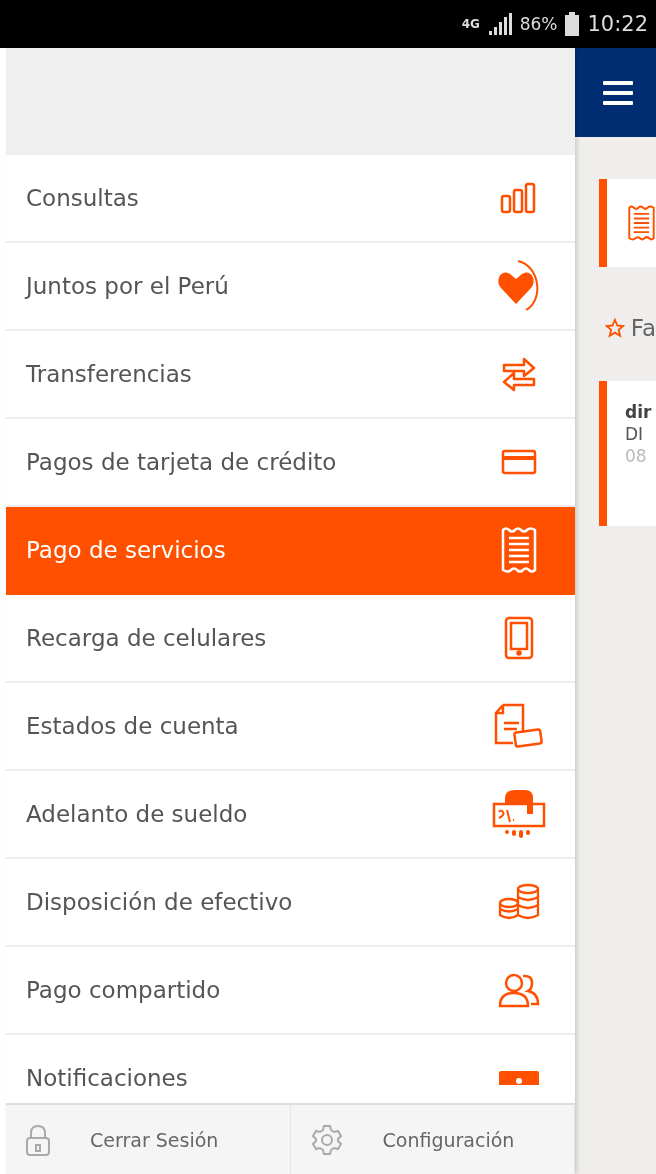  Describe the element at coordinates (499, 24) in the screenshot. I see `signal-icon` at that location.